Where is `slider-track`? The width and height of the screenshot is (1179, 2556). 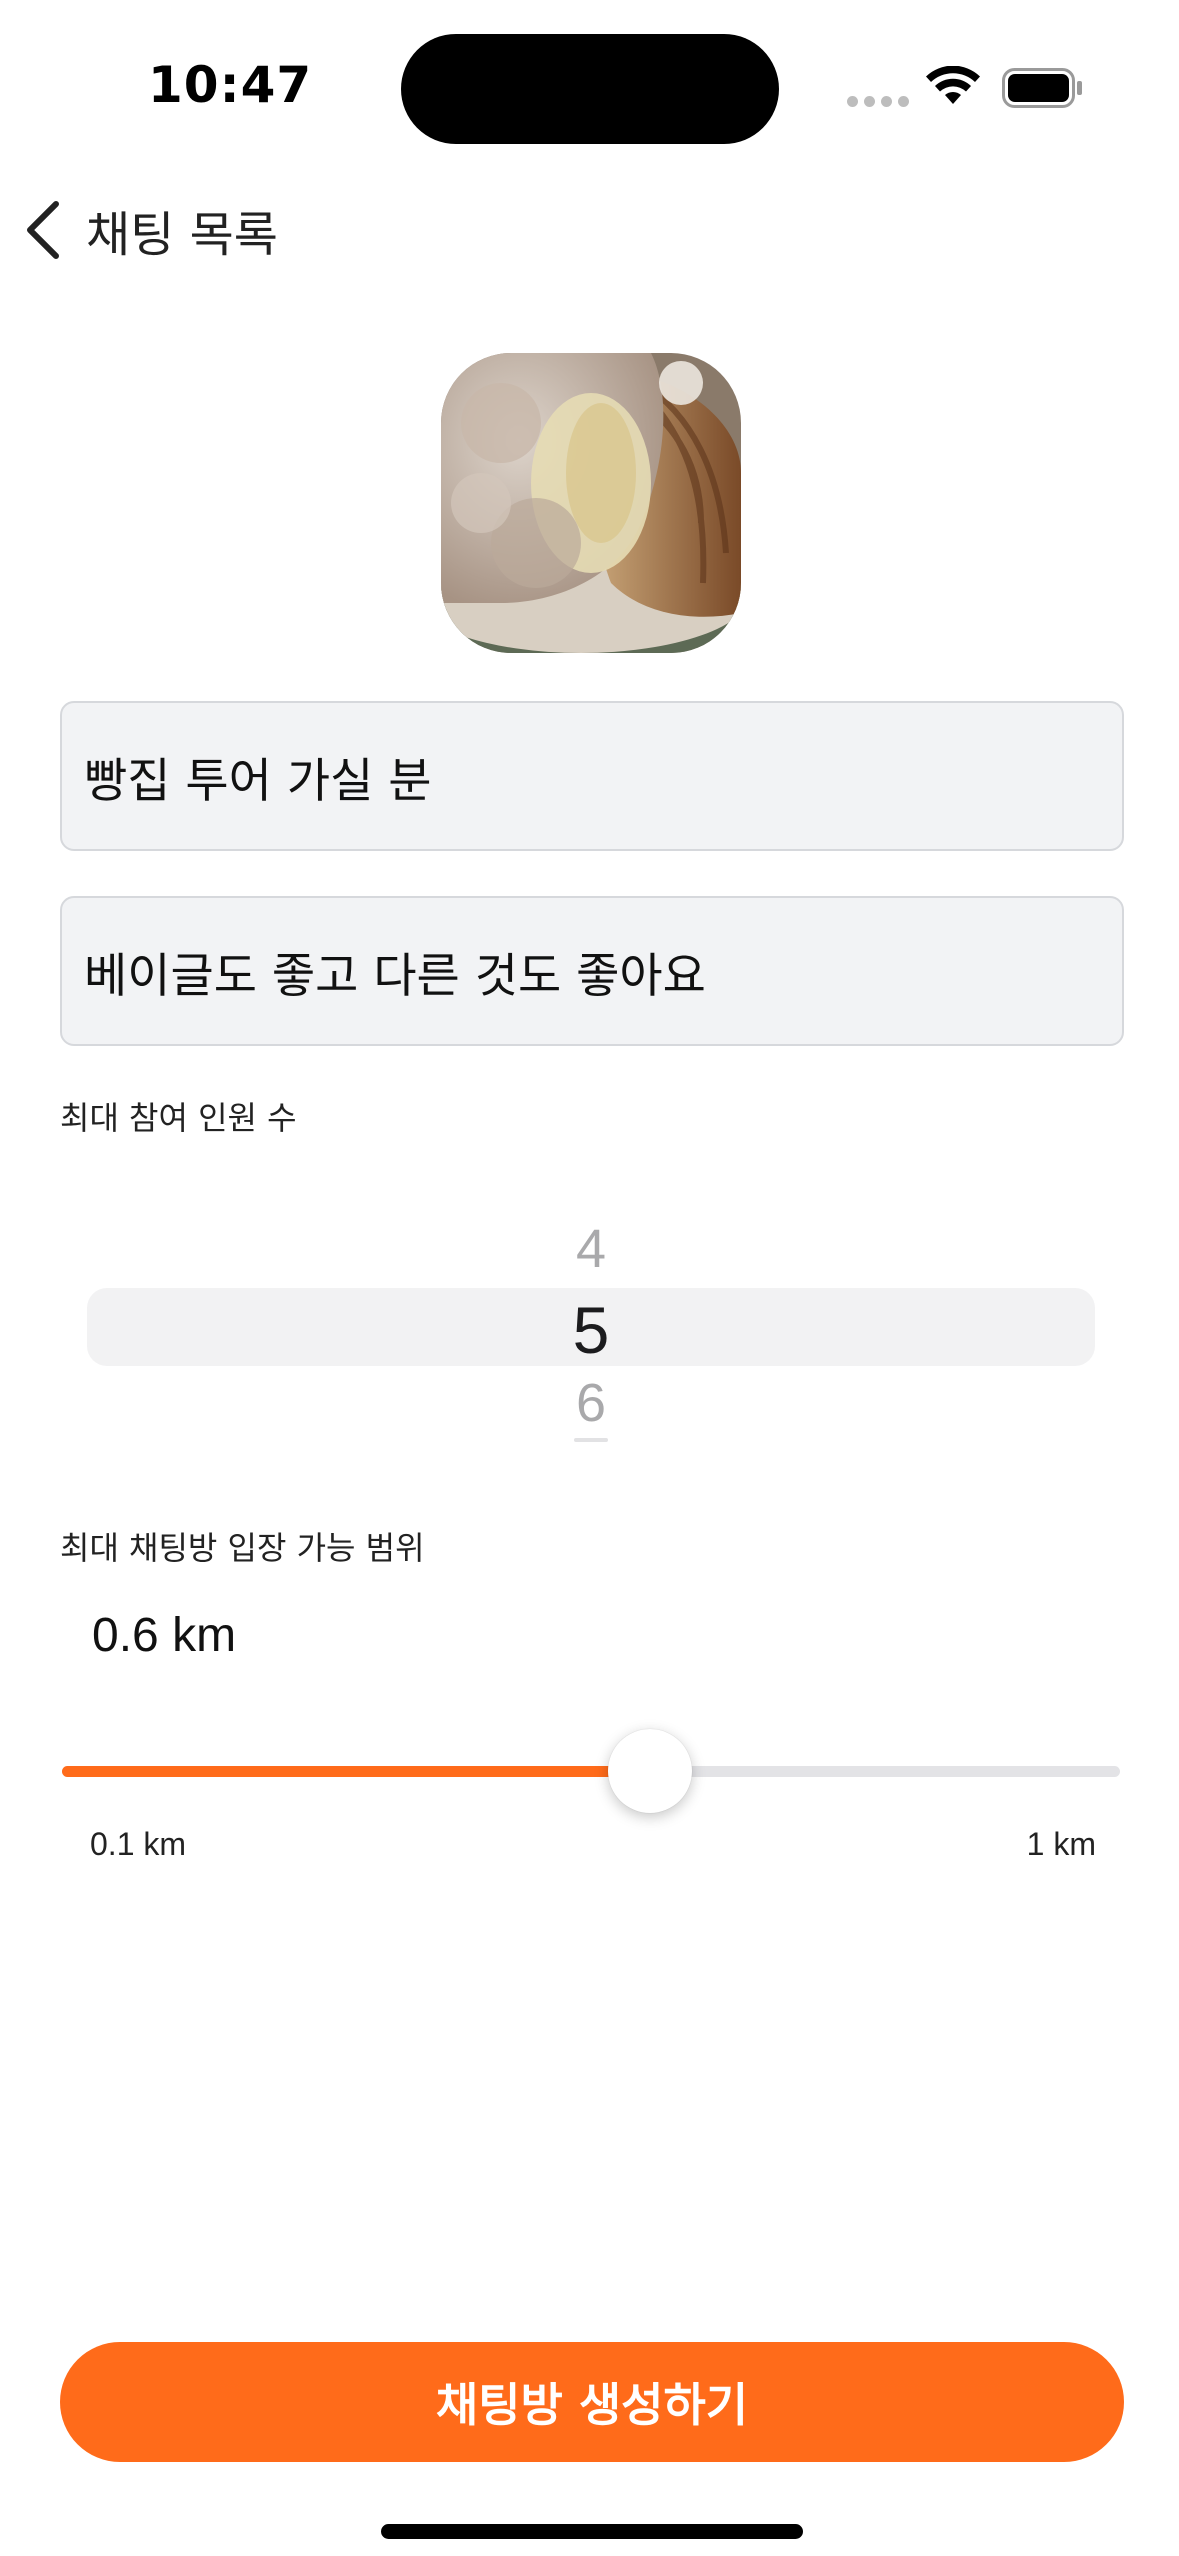 slider-track is located at coordinates (591, 1771).